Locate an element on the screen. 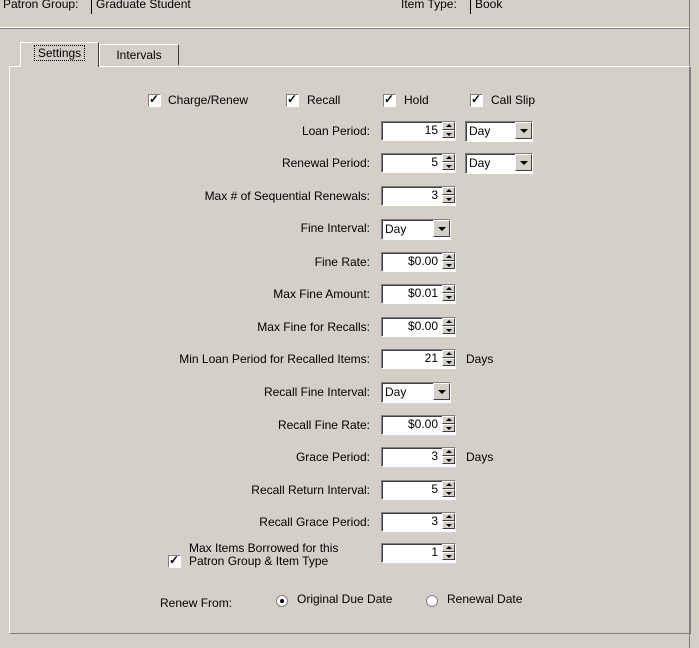  renewal-period-unit-value: Day is located at coordinates (480, 163).